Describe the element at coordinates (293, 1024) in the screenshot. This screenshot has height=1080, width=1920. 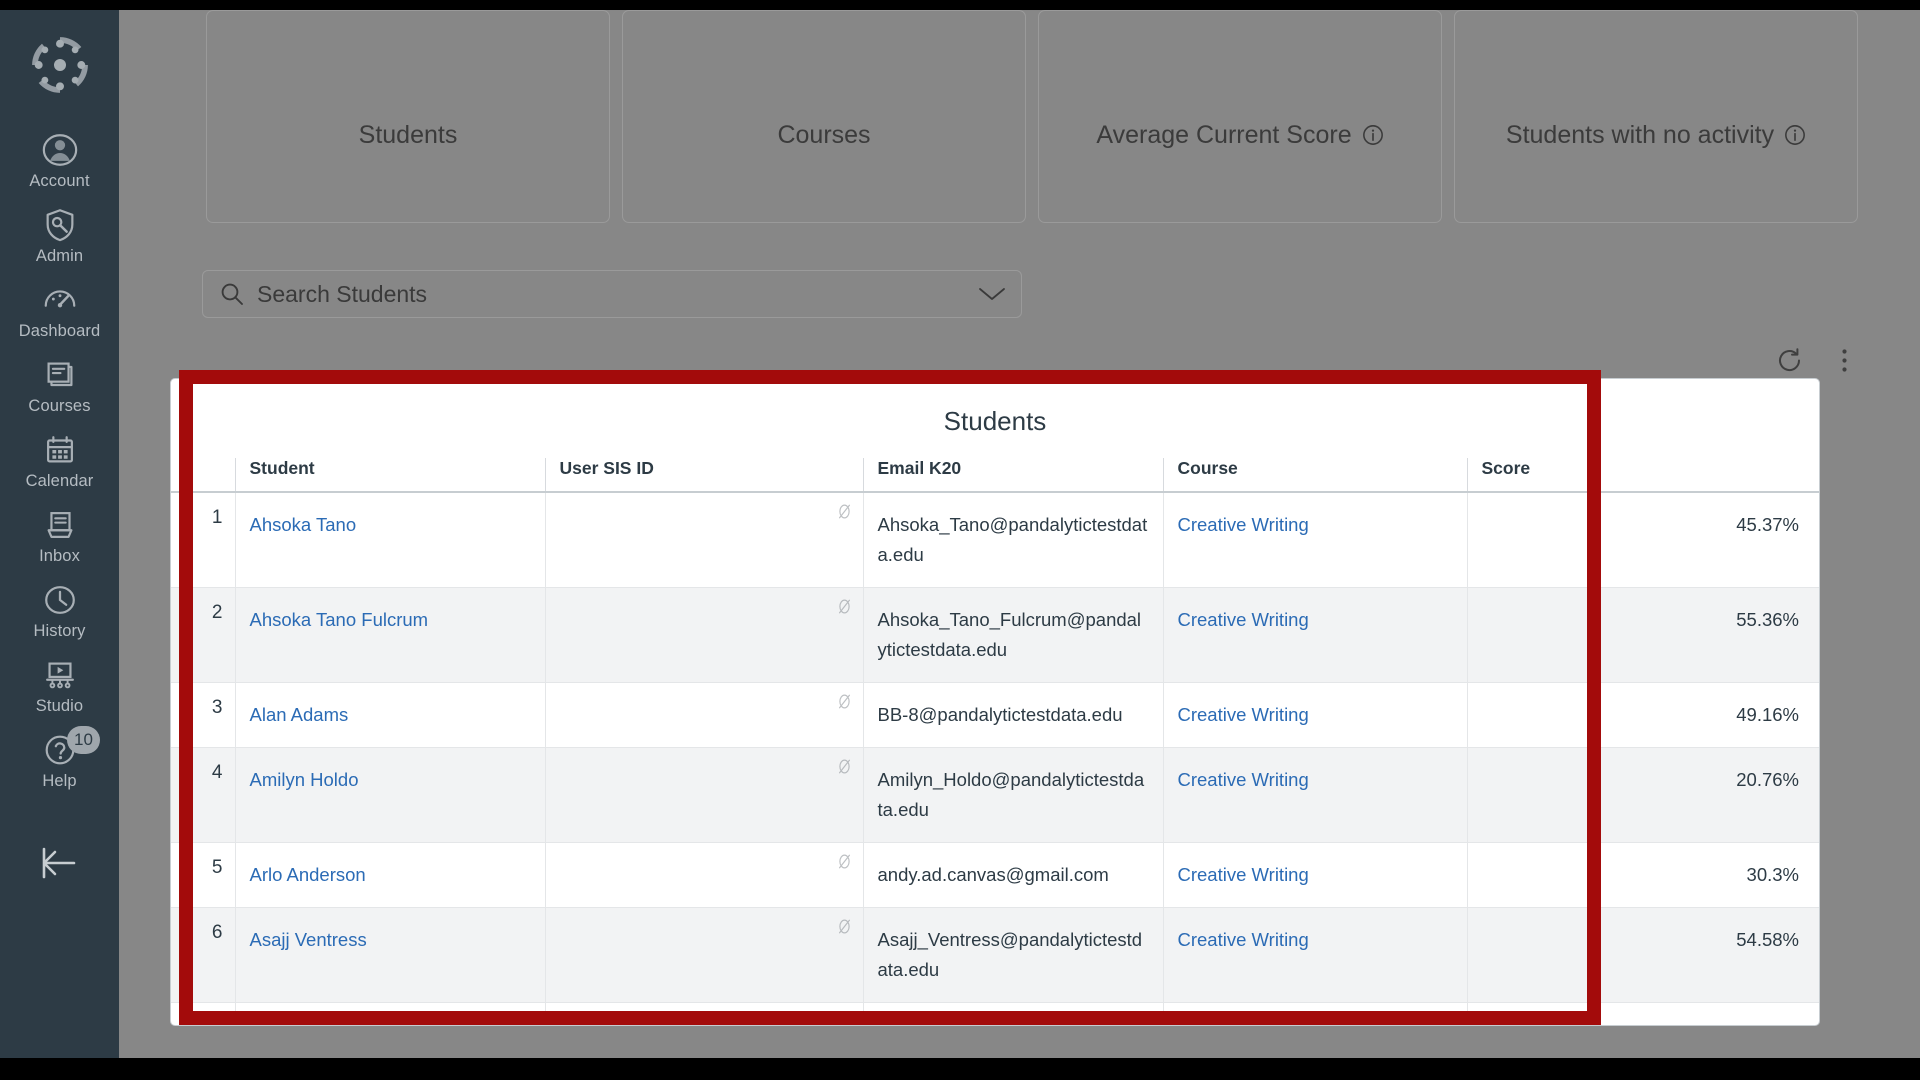
I see `student-link: Aurra Sing` at that location.